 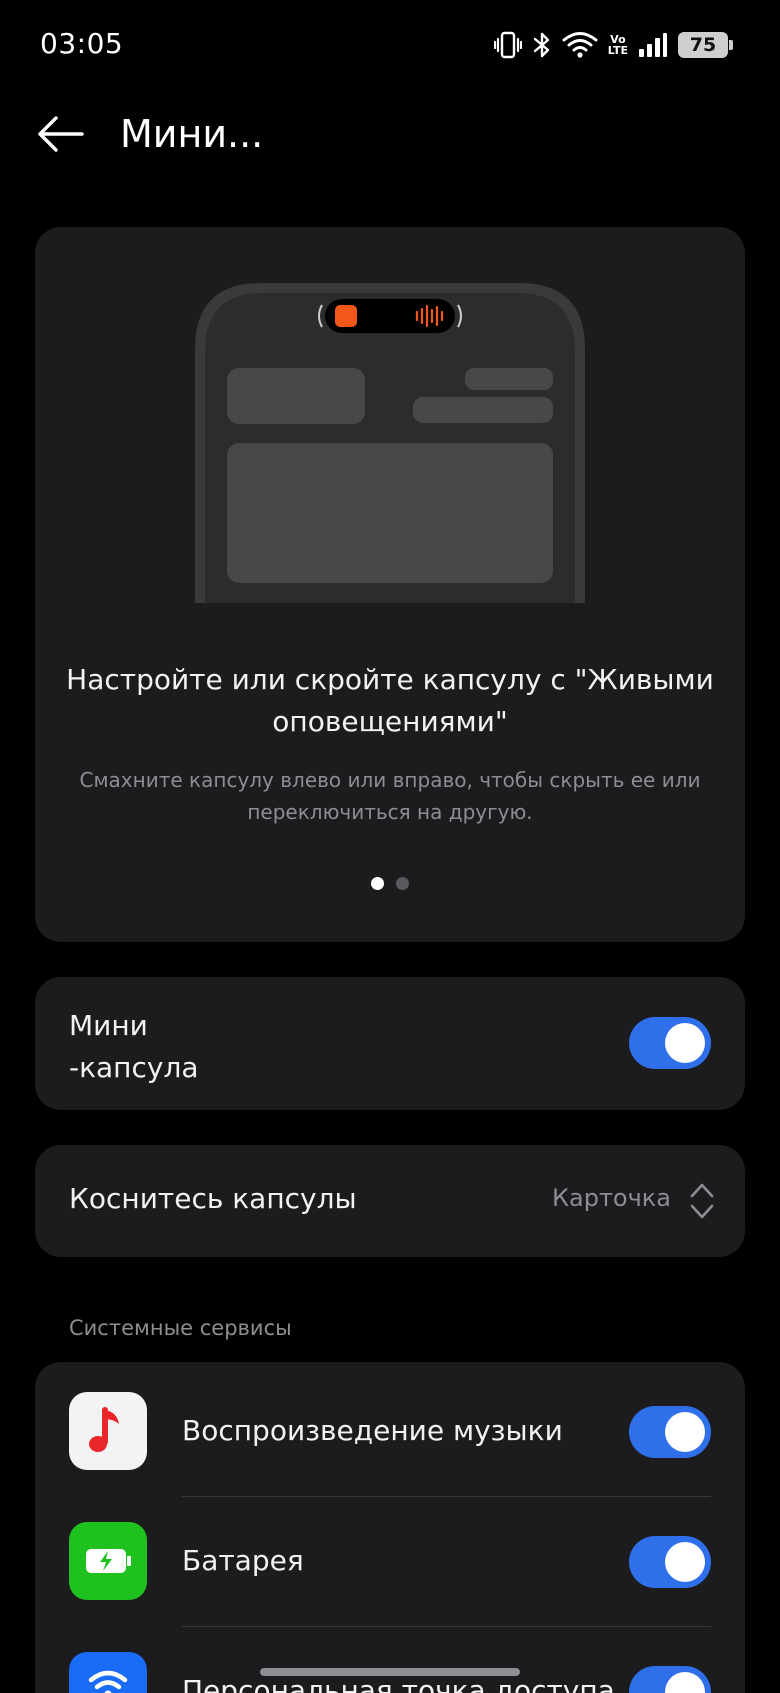 I want to click on back-arrow-icon, so click(x=61, y=134).